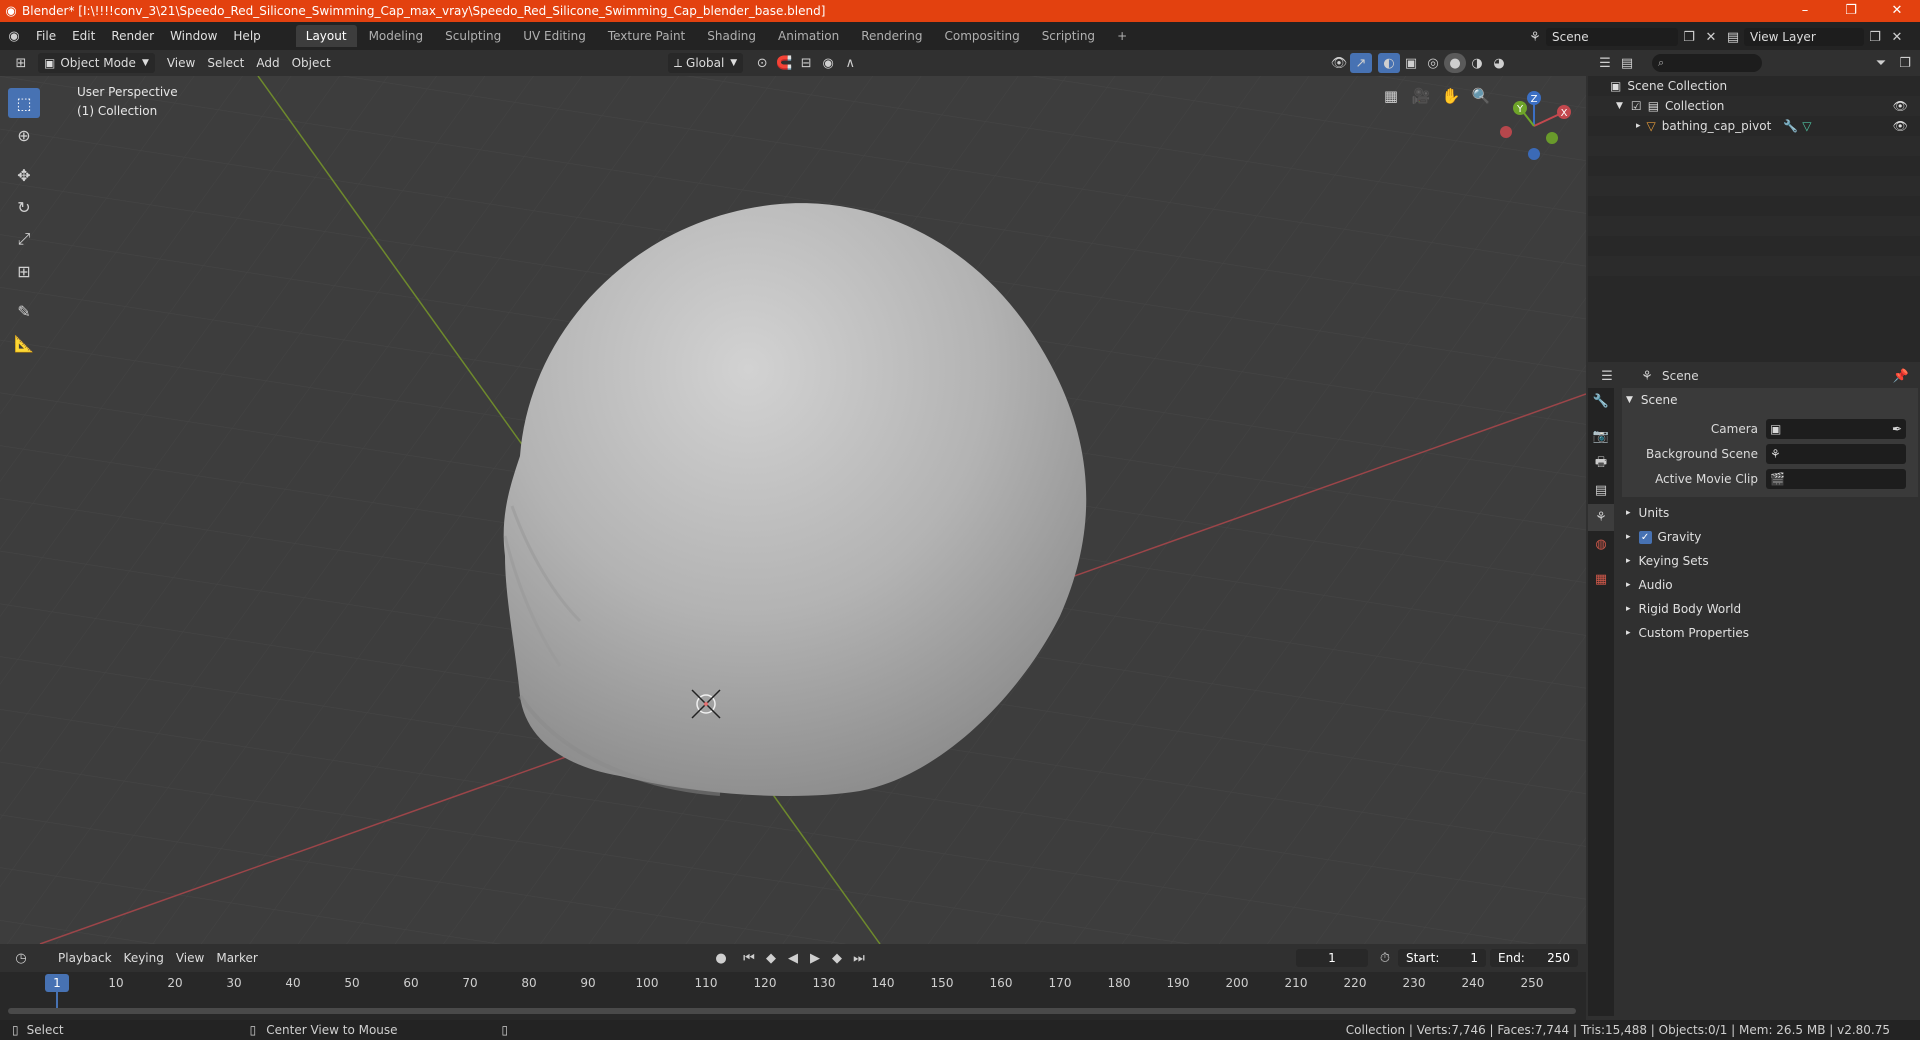 The height and width of the screenshot is (1040, 1920). What do you see at coordinates (1601, 490) in the screenshot?
I see `view-layer-tab-icon: ▤` at bounding box center [1601, 490].